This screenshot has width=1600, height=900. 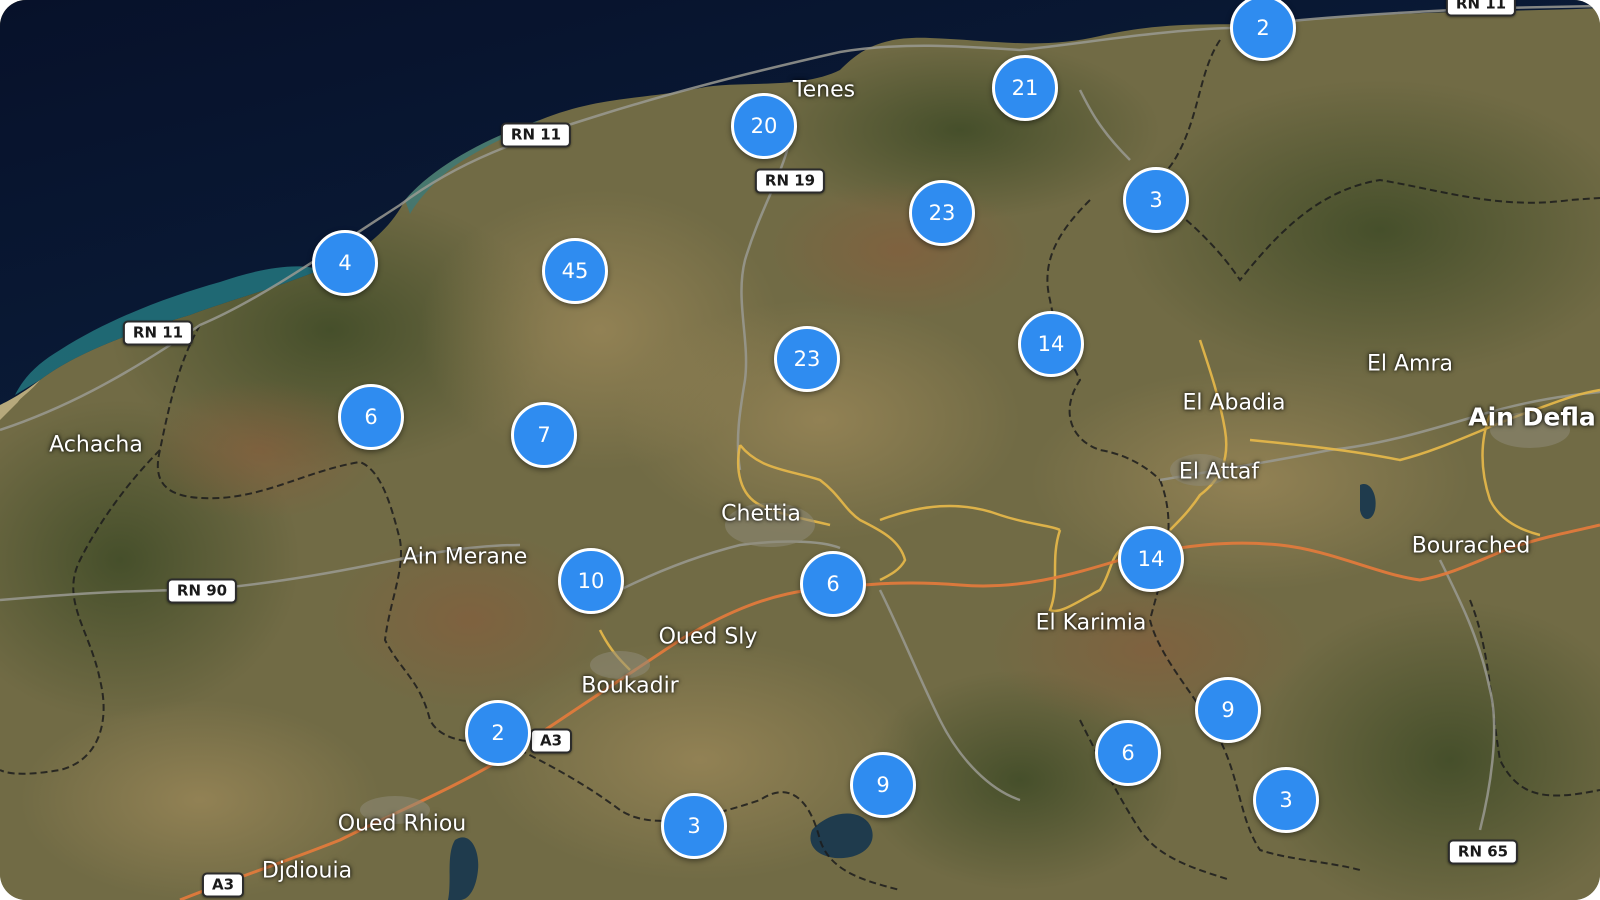 What do you see at coordinates (591, 581) in the screenshot?
I see `cluster-marker: 10` at bounding box center [591, 581].